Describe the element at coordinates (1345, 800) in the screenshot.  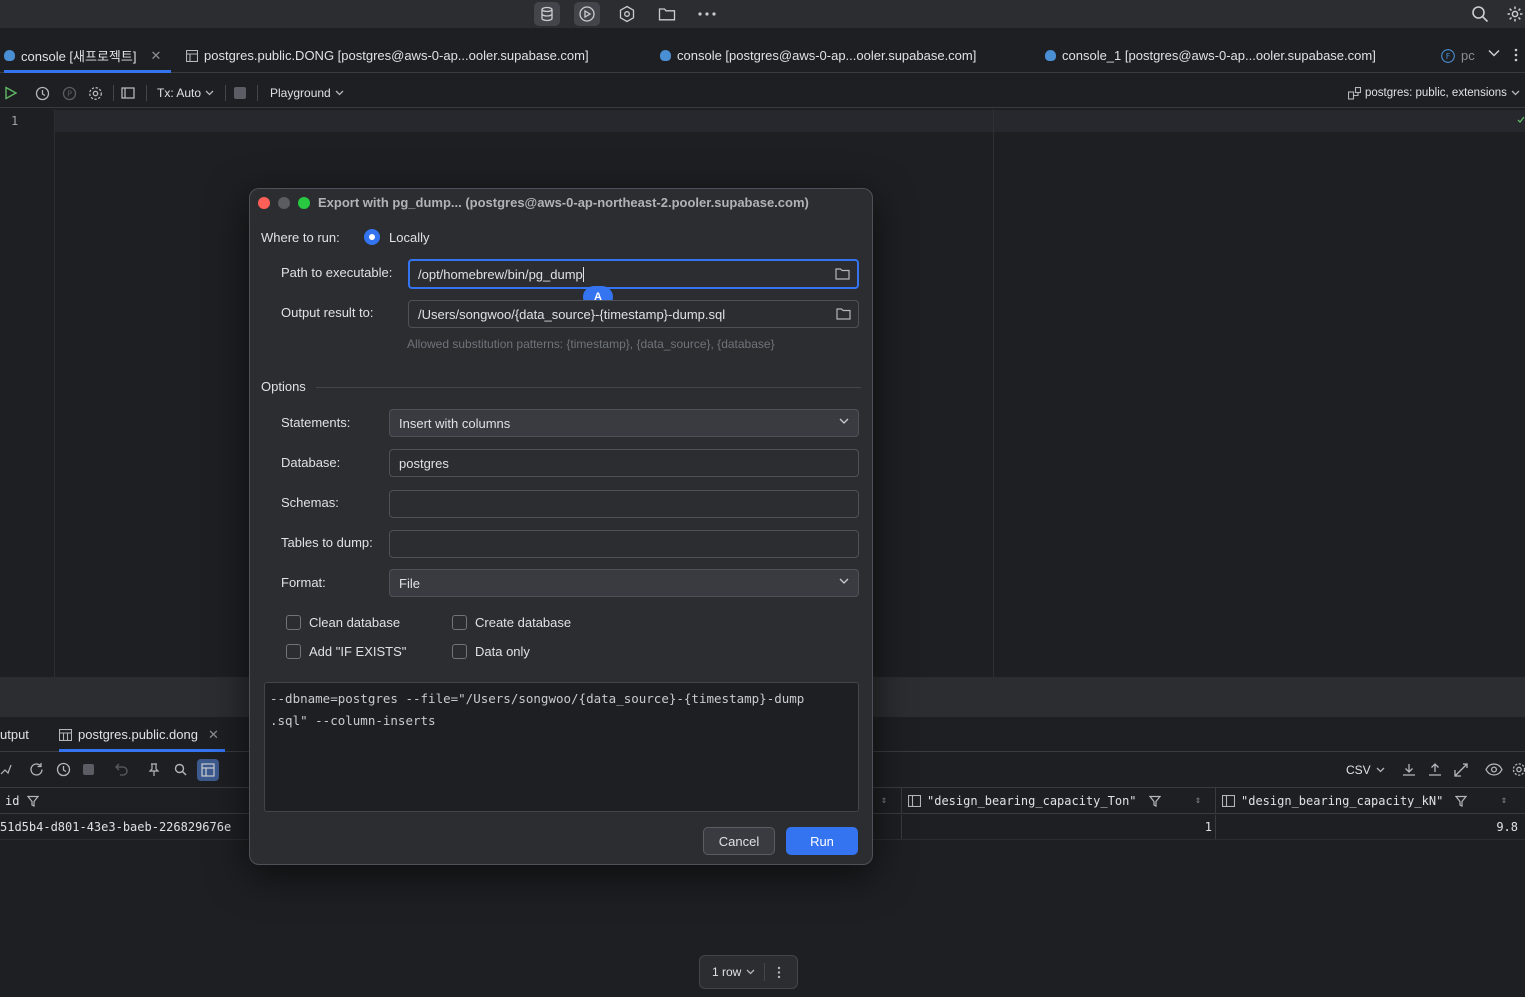
I see `column-header-kn: "design_bearing_capacity_kN"` at that location.